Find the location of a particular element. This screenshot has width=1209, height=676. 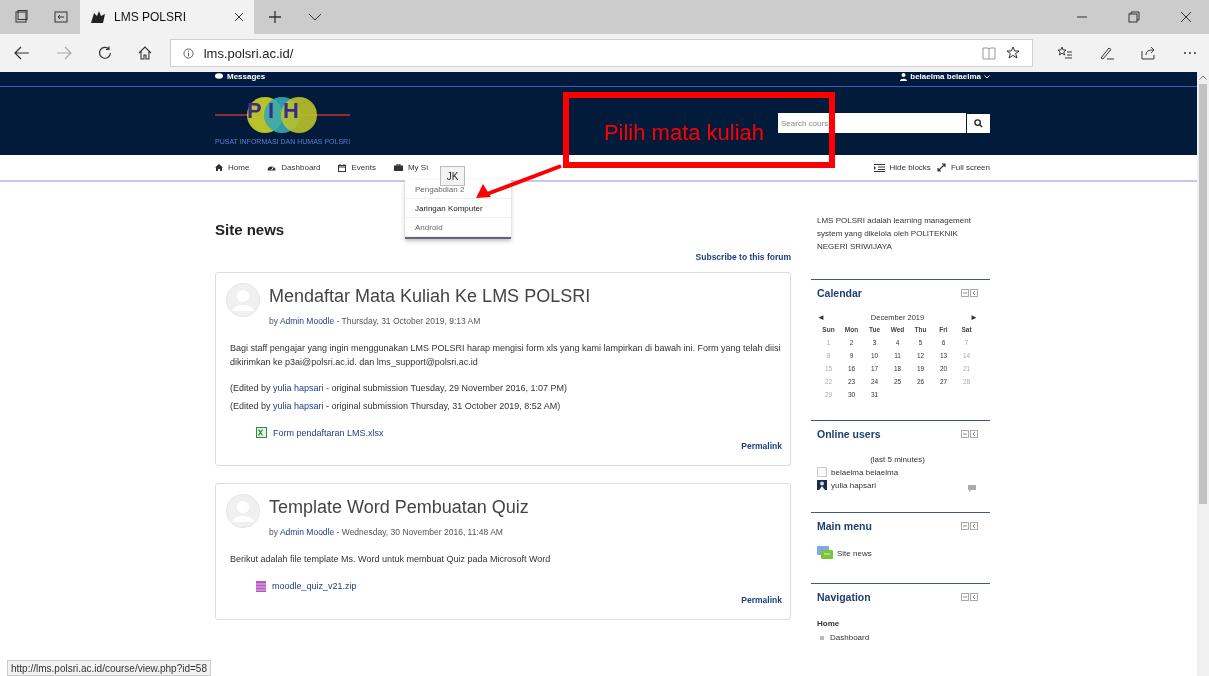

navigation-link: Dashboard is located at coordinates (850, 638).